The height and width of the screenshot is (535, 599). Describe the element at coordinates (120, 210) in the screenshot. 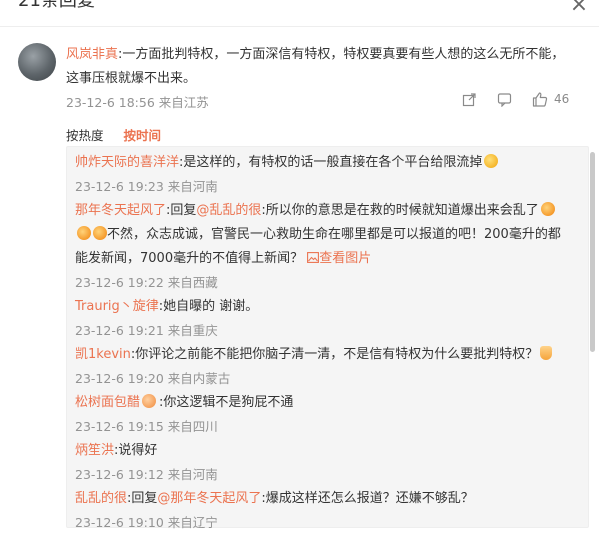

I see `reply-author: 那年冬天起风了` at that location.